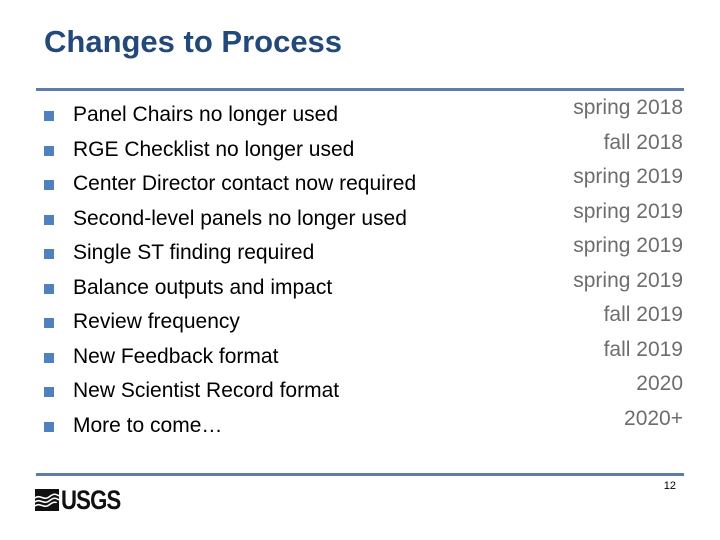  Describe the element at coordinates (193, 41) in the screenshot. I see `slide-title: Changes to Process` at that location.